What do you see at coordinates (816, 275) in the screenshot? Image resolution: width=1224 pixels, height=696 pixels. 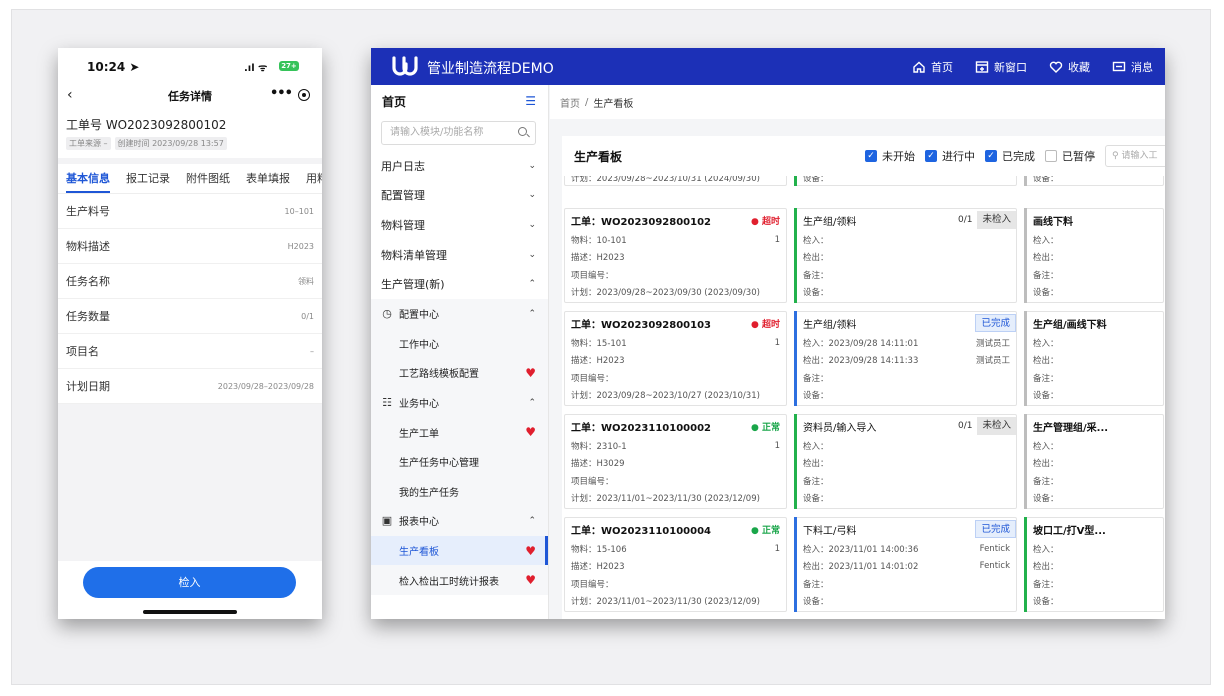 I see `step-remark: 备注：` at bounding box center [816, 275].